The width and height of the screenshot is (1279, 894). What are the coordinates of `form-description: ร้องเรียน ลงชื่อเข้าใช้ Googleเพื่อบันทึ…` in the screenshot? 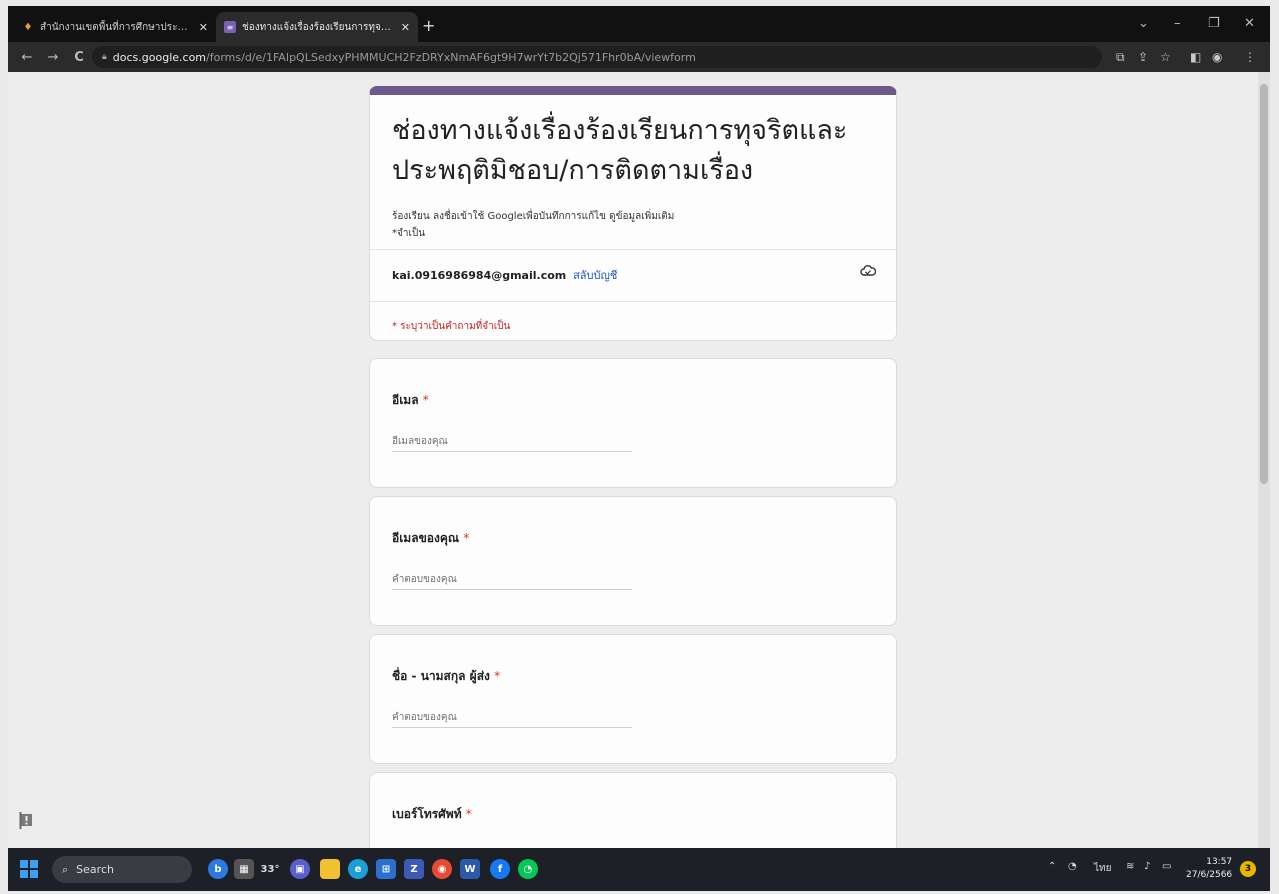 It's located at (533, 216).